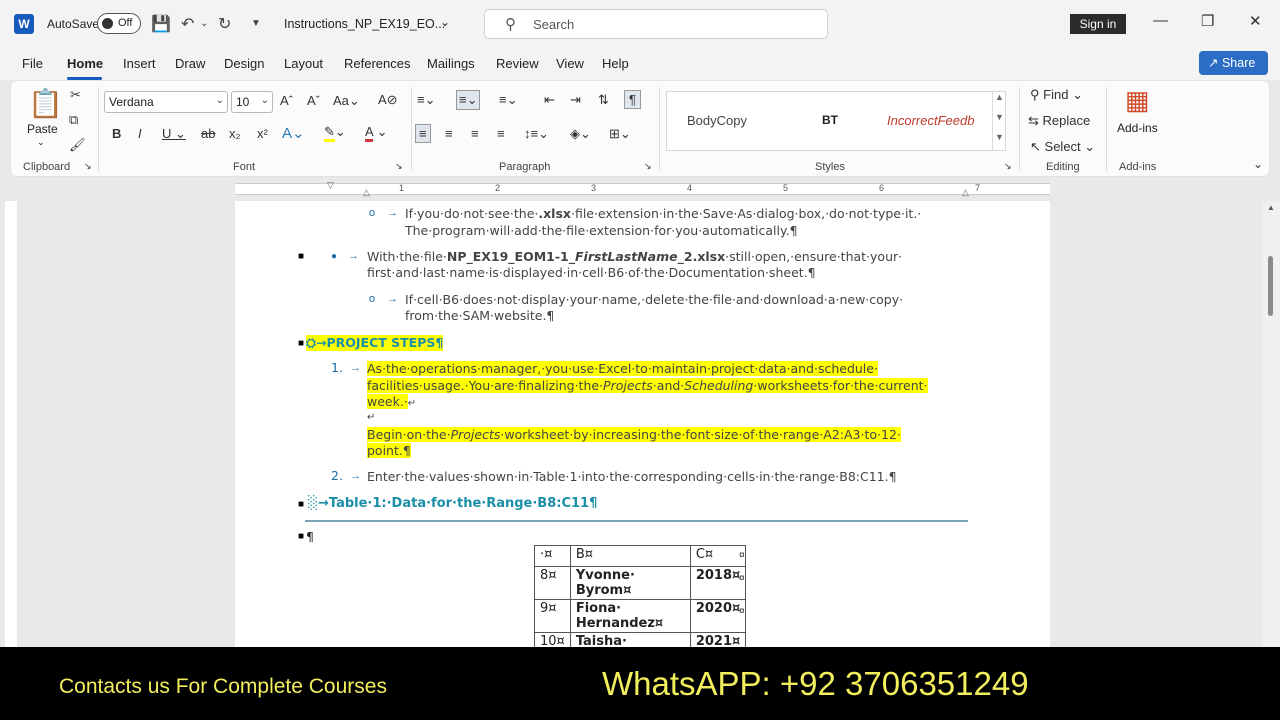  What do you see at coordinates (256, 23) in the screenshot?
I see `customize-toolbar-icon: ▼` at bounding box center [256, 23].